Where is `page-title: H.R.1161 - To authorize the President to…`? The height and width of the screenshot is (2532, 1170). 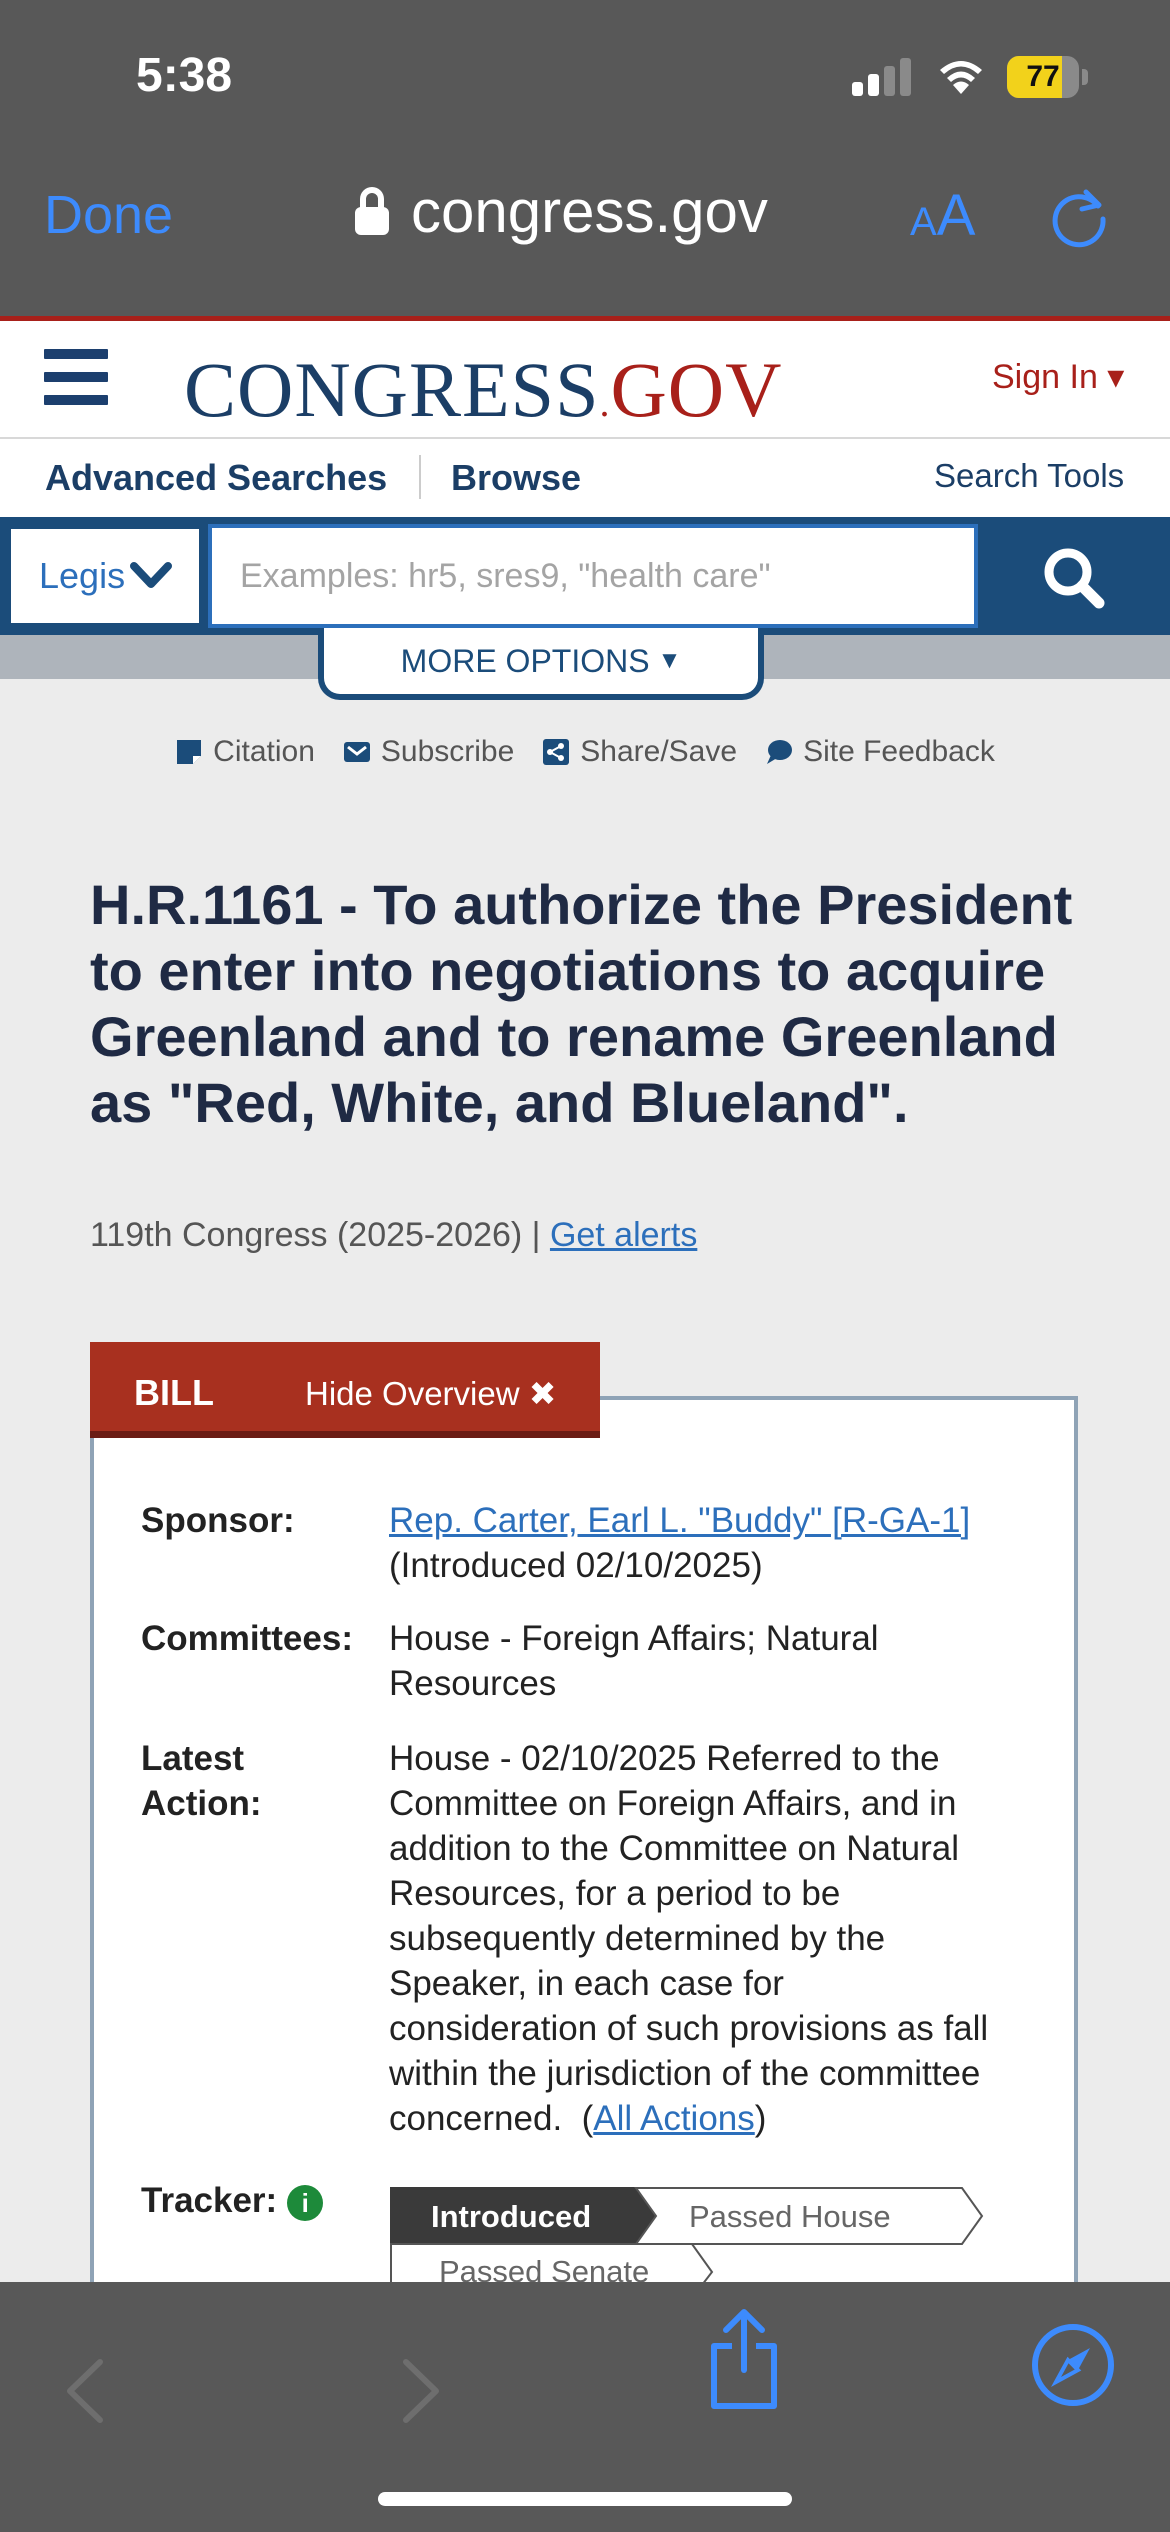
page-title: H.R.1161 - To authorize the President to… is located at coordinates (581, 1003).